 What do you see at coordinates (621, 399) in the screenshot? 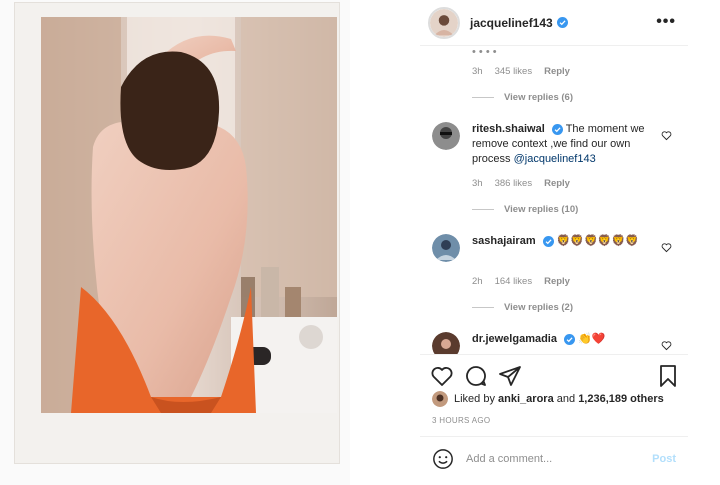
I see `others-count: 1,236,189 others` at bounding box center [621, 399].